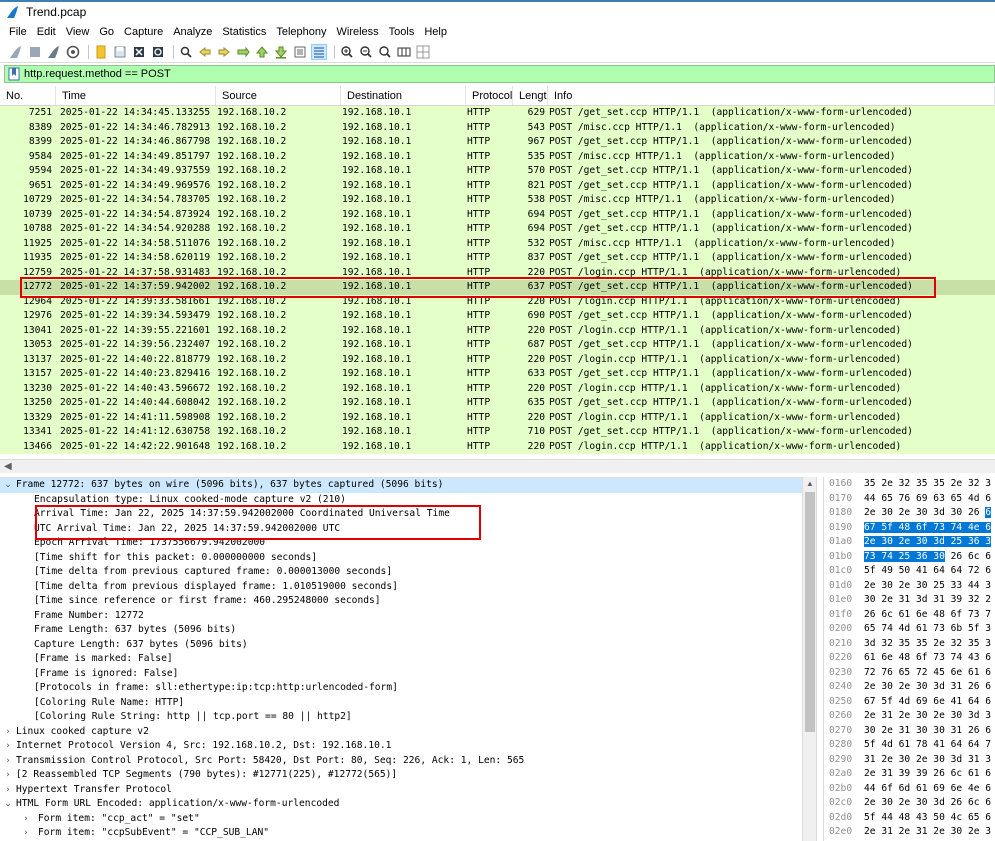 This screenshot has height=841, width=995. What do you see at coordinates (909, 484) in the screenshot?
I see `bytes-row: 0160 35 2e 32 35 35 2e 32 3` at bounding box center [909, 484].